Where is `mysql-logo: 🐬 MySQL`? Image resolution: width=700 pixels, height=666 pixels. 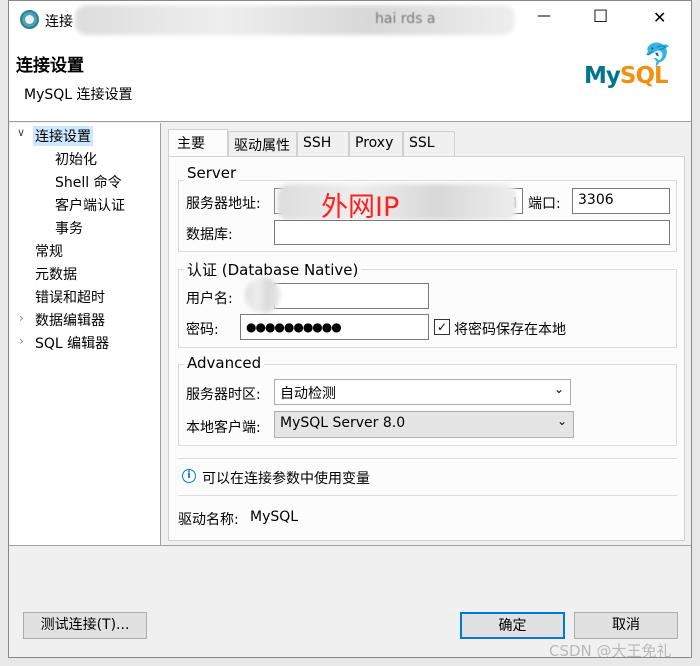
mysql-logo: 🐬 MySQL is located at coordinates (627, 66).